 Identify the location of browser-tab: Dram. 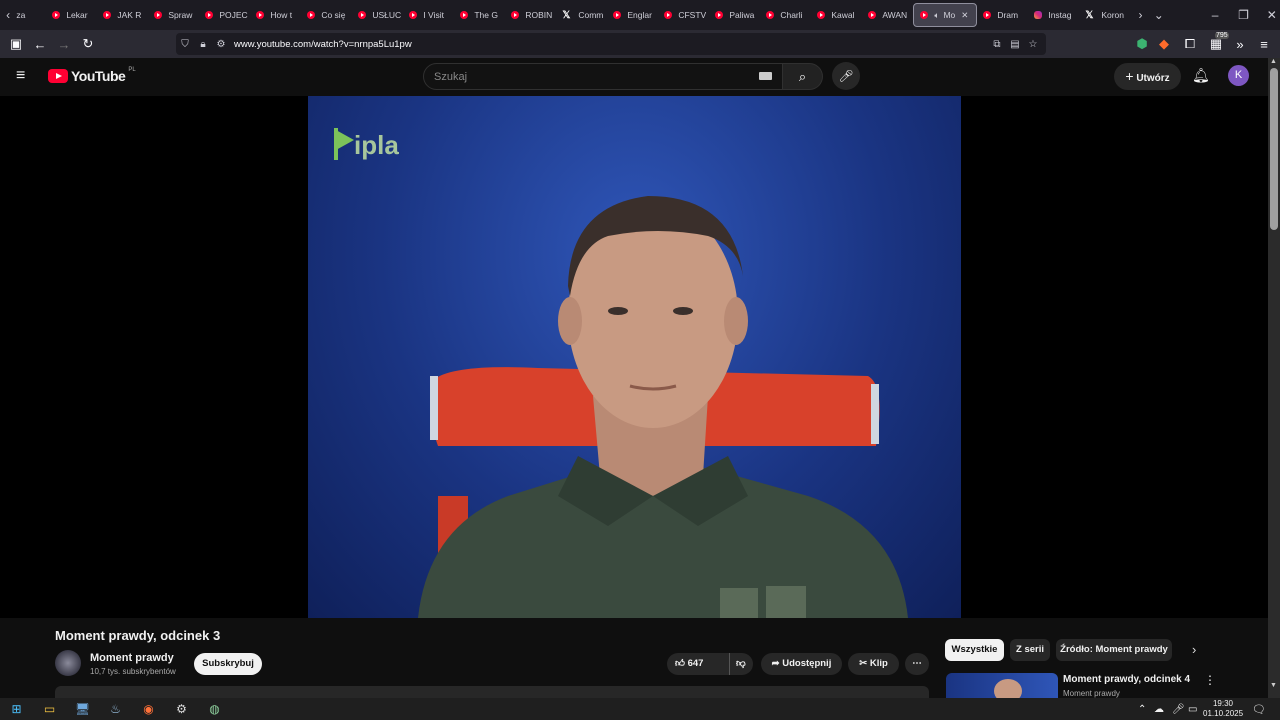
(1002, 15).